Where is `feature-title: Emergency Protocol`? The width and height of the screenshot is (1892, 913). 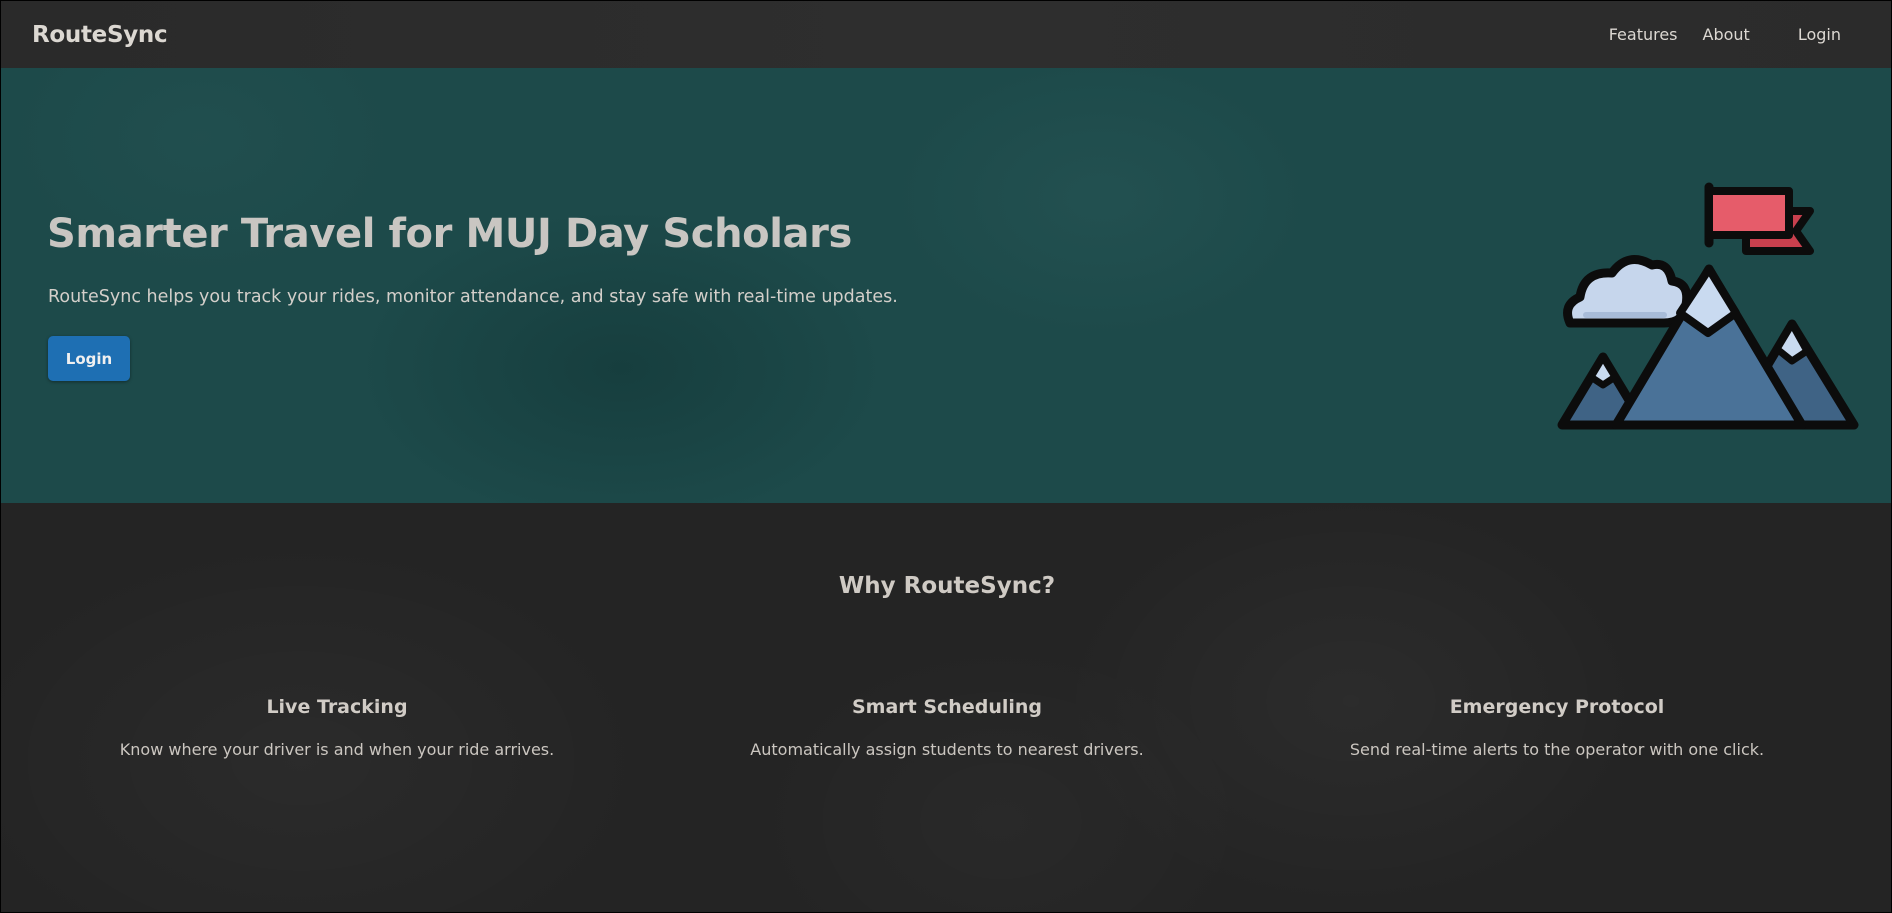
feature-title: Emergency Protocol is located at coordinates (1557, 707).